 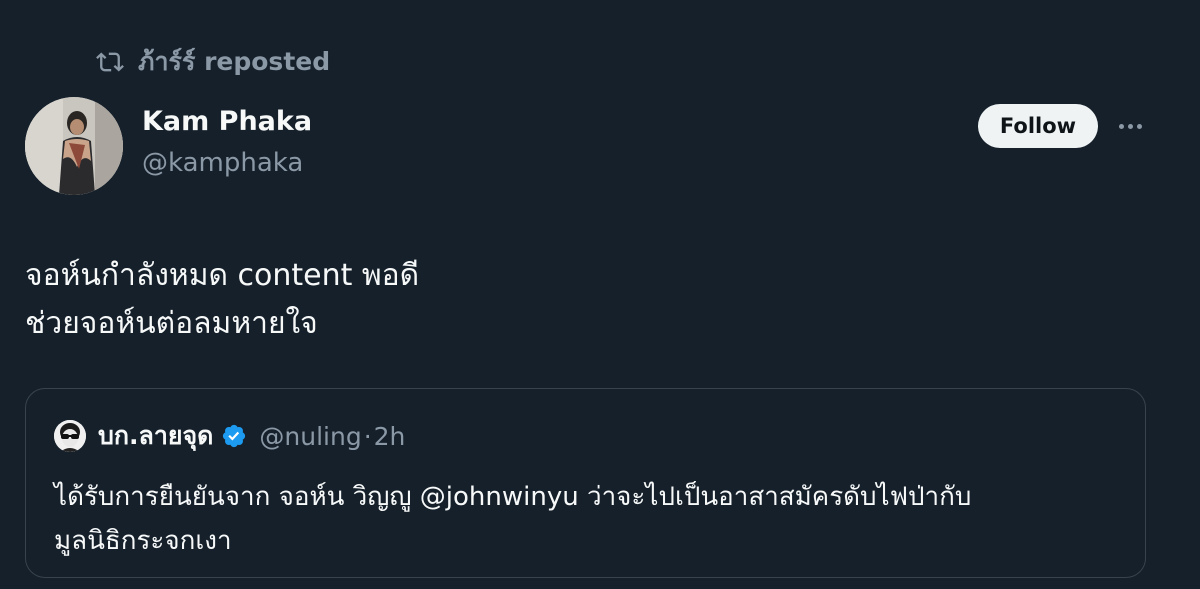 What do you see at coordinates (143, 541) in the screenshot?
I see `quoted-text-line: มูลนิธิกระจกเงา` at bounding box center [143, 541].